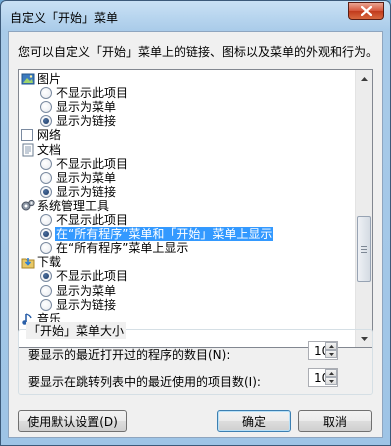  Describe the element at coordinates (73, 205) in the screenshot. I see `option-label: 系统管理工具` at that location.